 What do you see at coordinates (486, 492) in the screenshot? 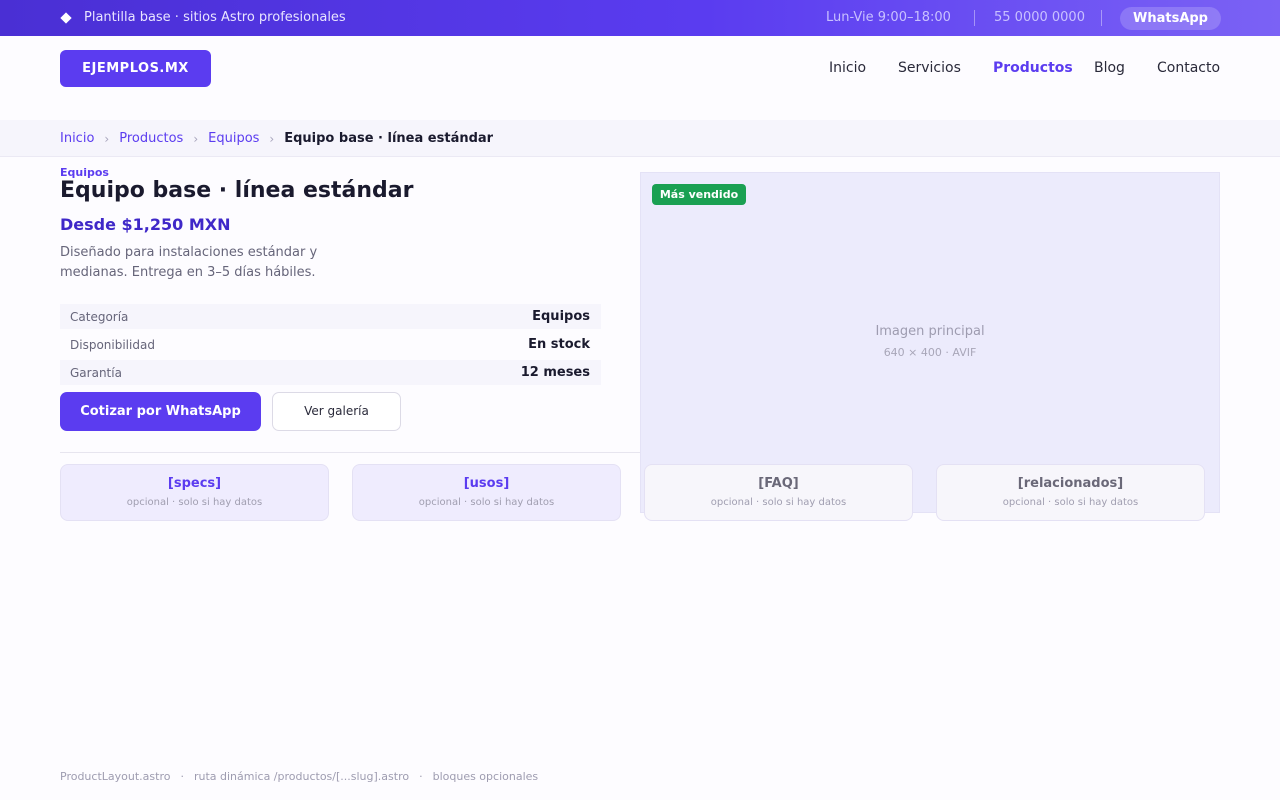
I see `block-usos: [usos] opcional · solo si hay datos` at bounding box center [486, 492].